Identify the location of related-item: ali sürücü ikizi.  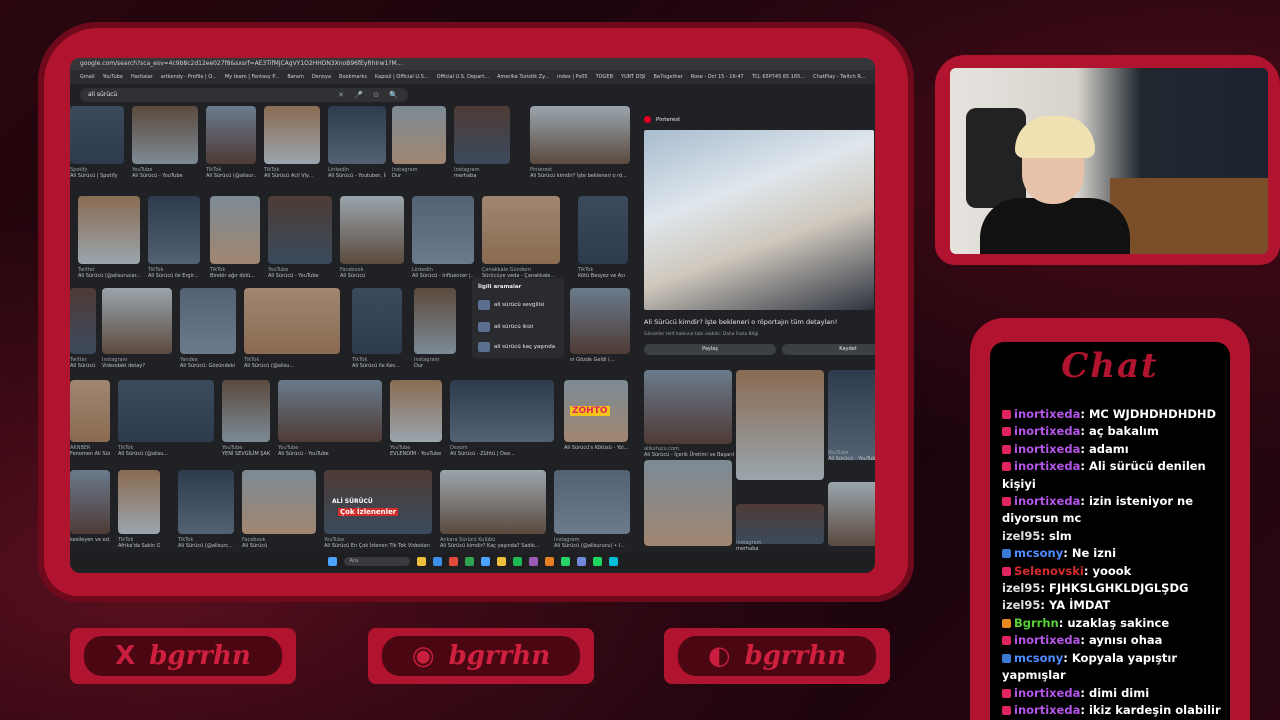
(513, 327).